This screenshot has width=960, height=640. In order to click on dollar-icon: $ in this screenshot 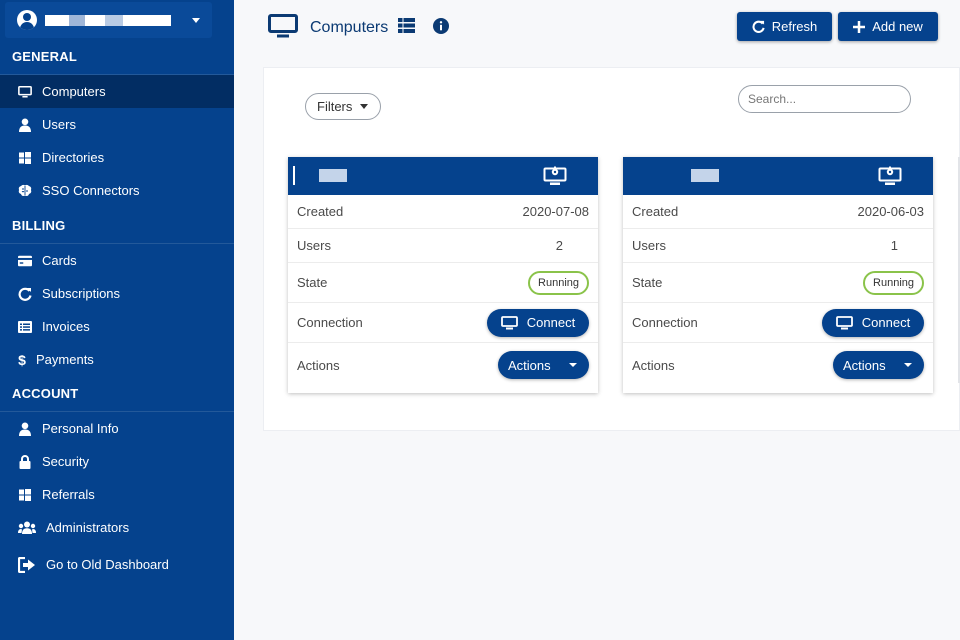, I will do `click(22, 359)`.